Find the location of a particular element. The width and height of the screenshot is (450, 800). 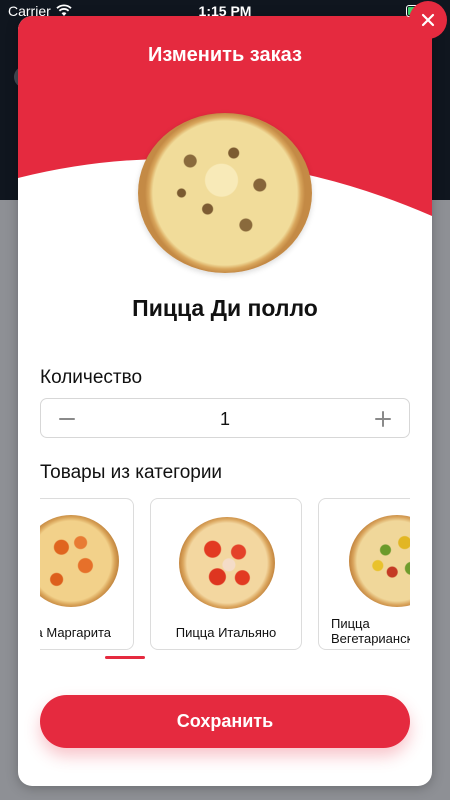

product-card-label: Пицца Итальяно is located at coordinates (226, 632).